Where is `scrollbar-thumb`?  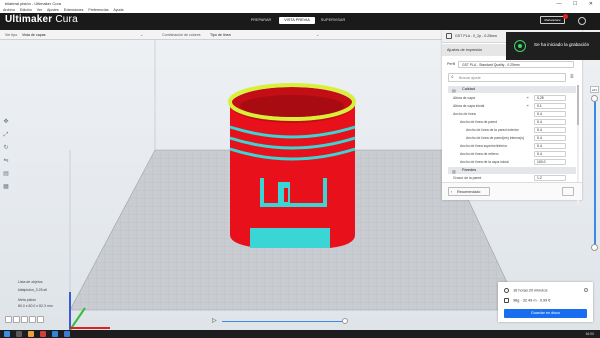 scrollbar-thumb is located at coordinates (578, 105).